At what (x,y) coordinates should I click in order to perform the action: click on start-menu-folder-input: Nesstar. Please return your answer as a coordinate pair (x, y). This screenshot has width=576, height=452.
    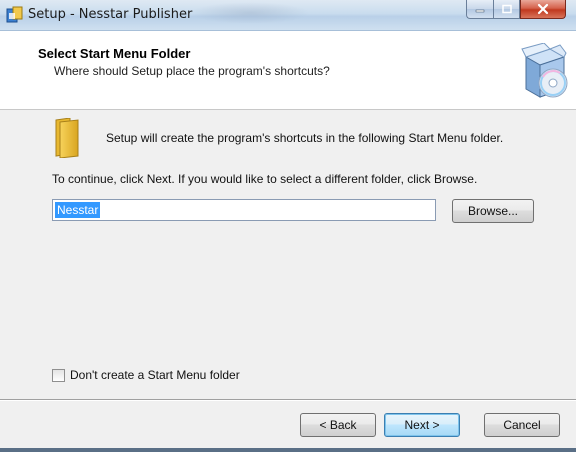
    Looking at the image, I should click on (244, 210).